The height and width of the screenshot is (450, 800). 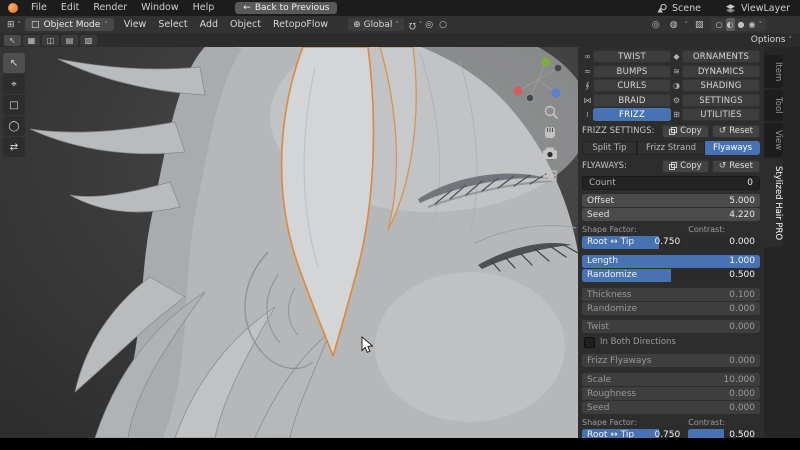 What do you see at coordinates (209, 24) in the screenshot?
I see `menu-add: Add` at bounding box center [209, 24].